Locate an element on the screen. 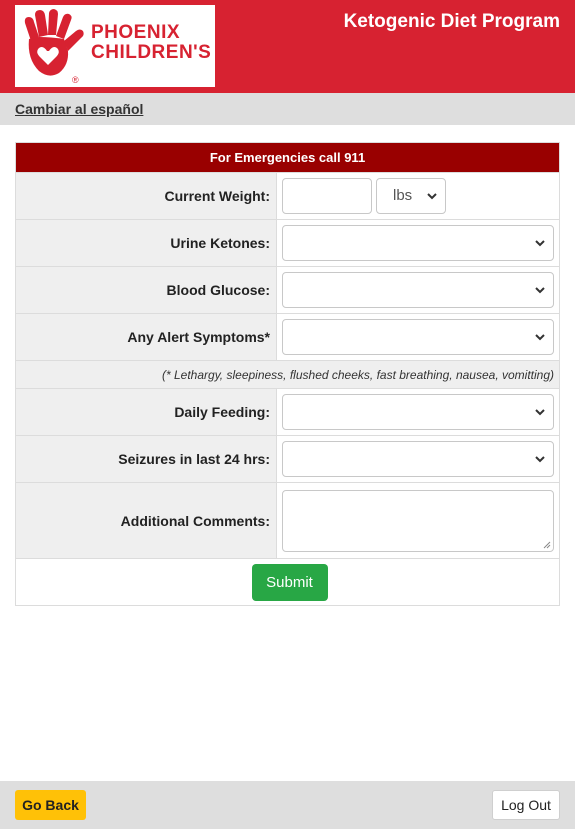 The image size is (575, 829). comments-label: Additional Comments: is located at coordinates (146, 520).